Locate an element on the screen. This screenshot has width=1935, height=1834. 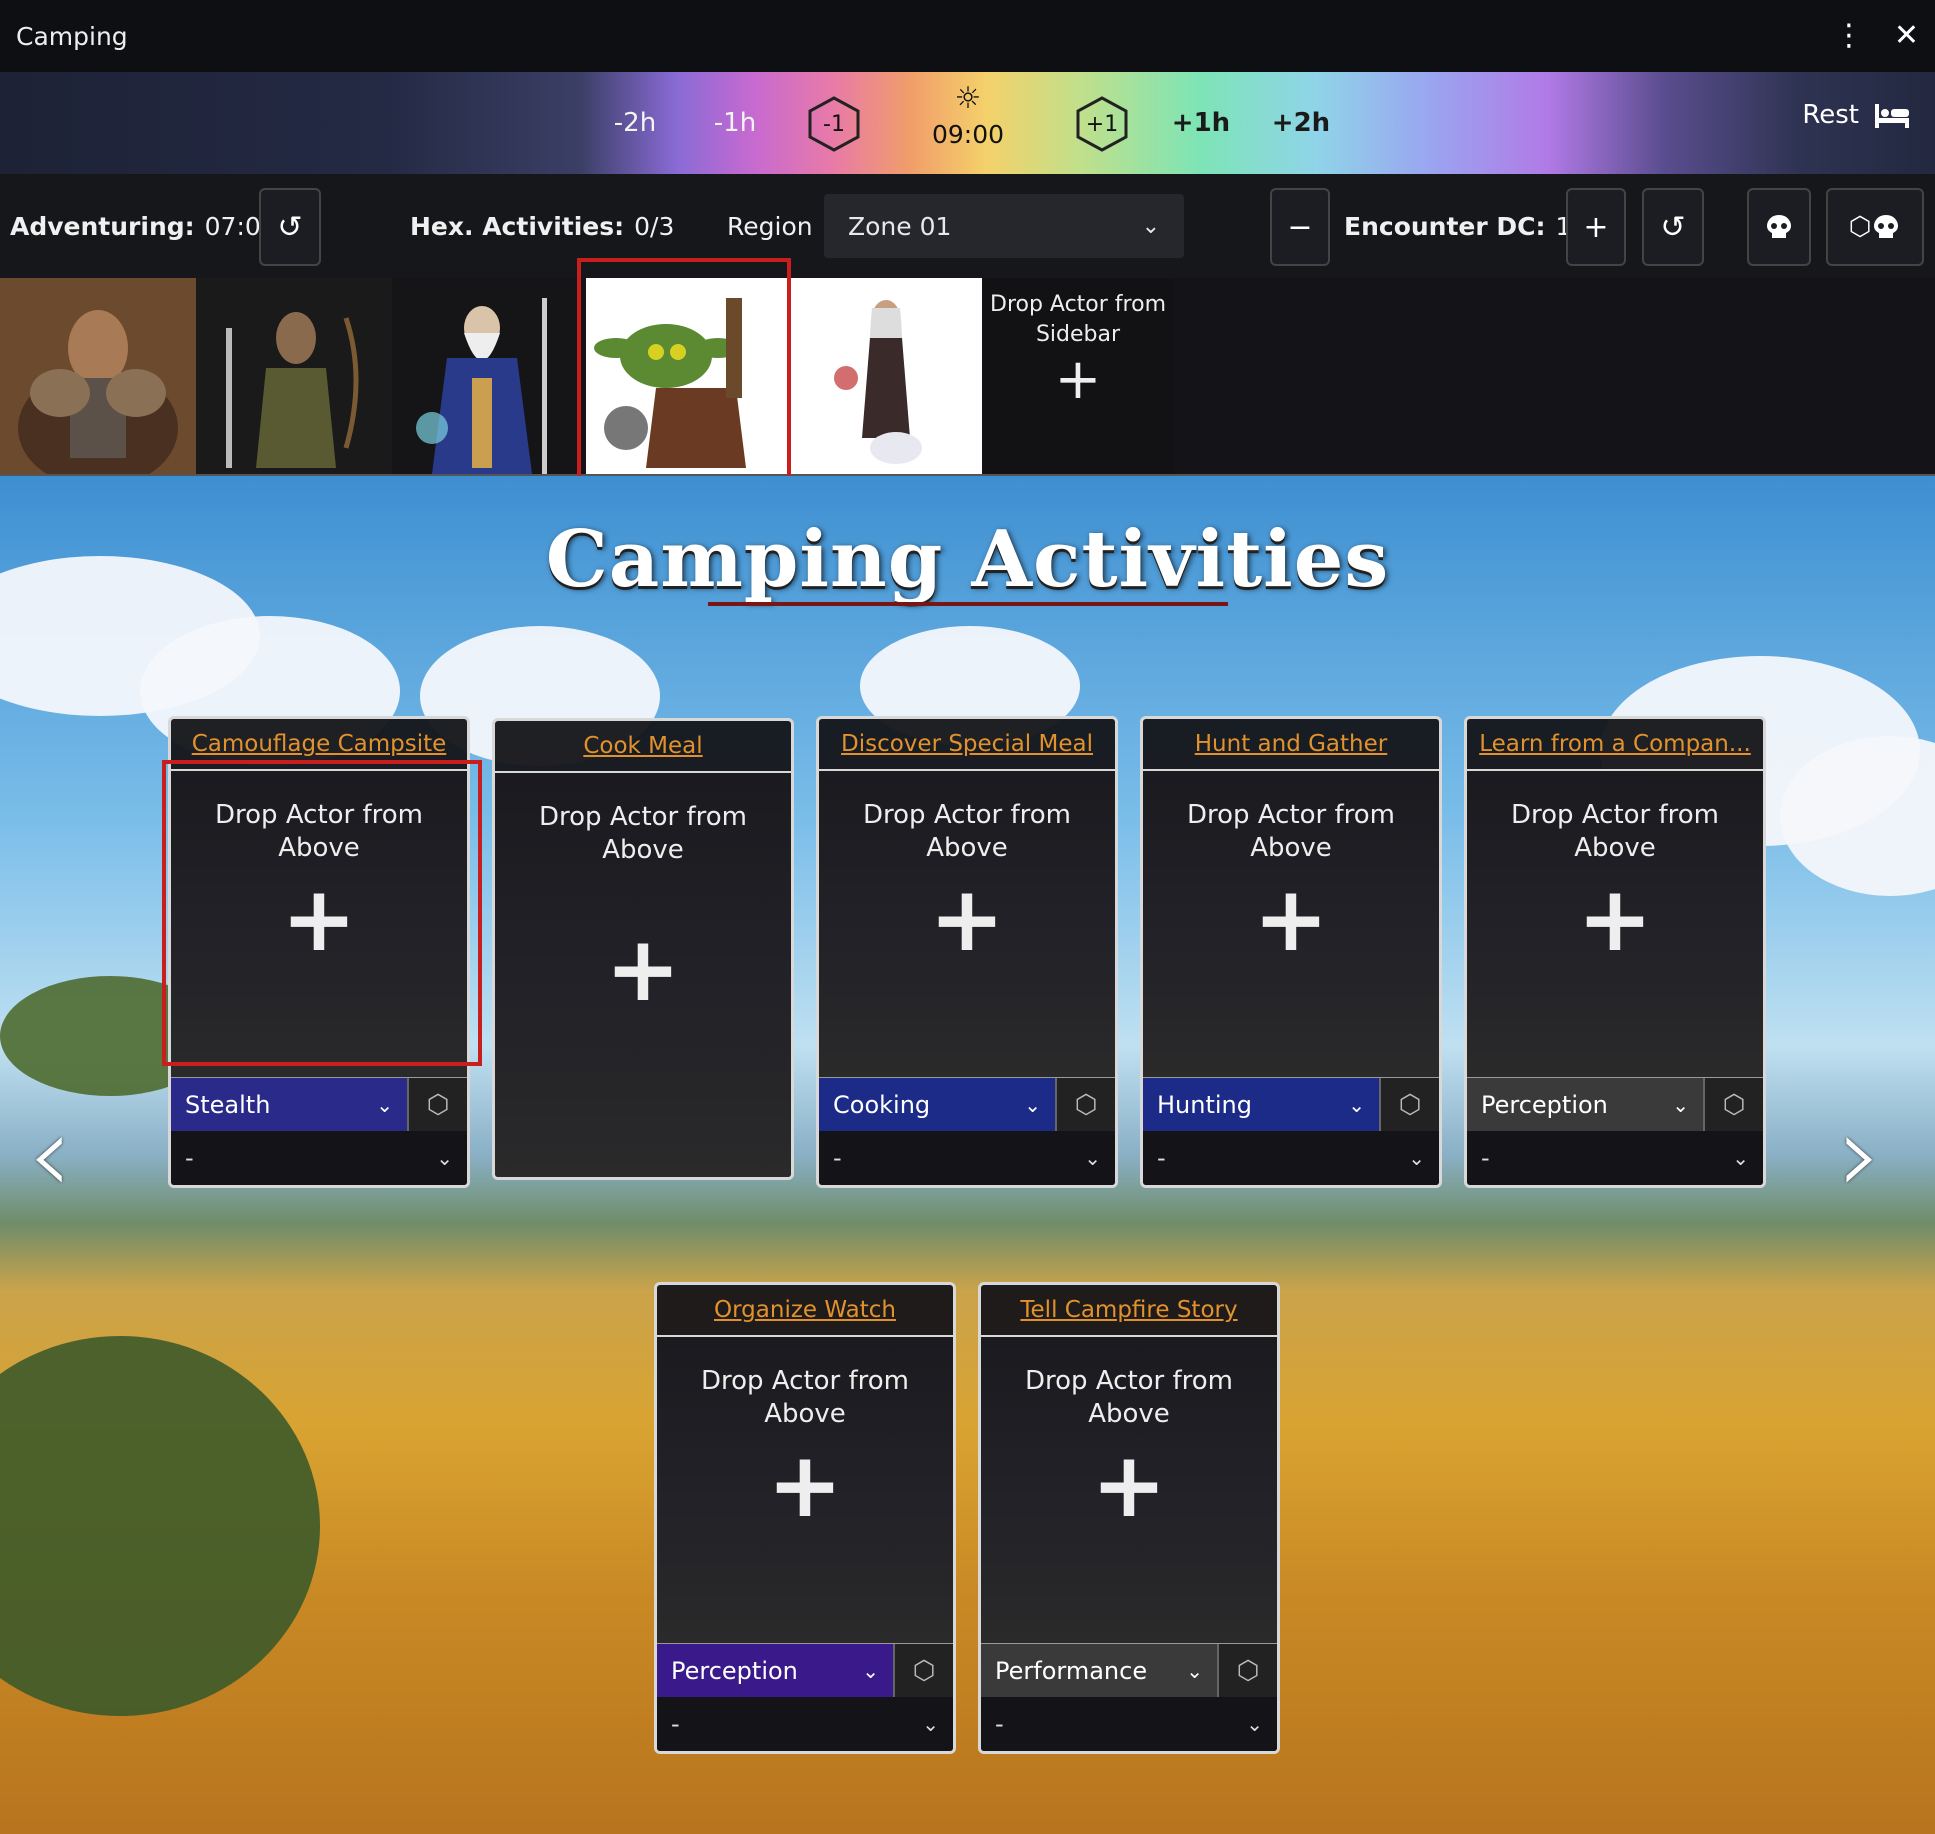
reset-adventuring-button: ↺ is located at coordinates (290, 227).